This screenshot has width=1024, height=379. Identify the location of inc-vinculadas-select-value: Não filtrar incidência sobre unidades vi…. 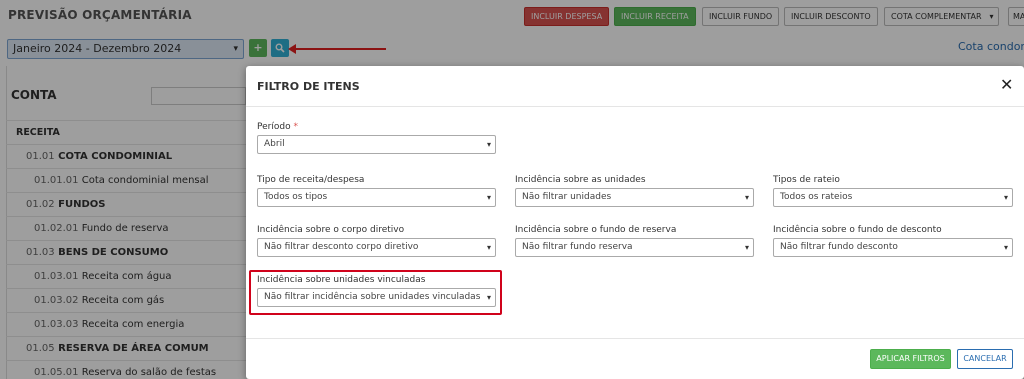
(372, 297).